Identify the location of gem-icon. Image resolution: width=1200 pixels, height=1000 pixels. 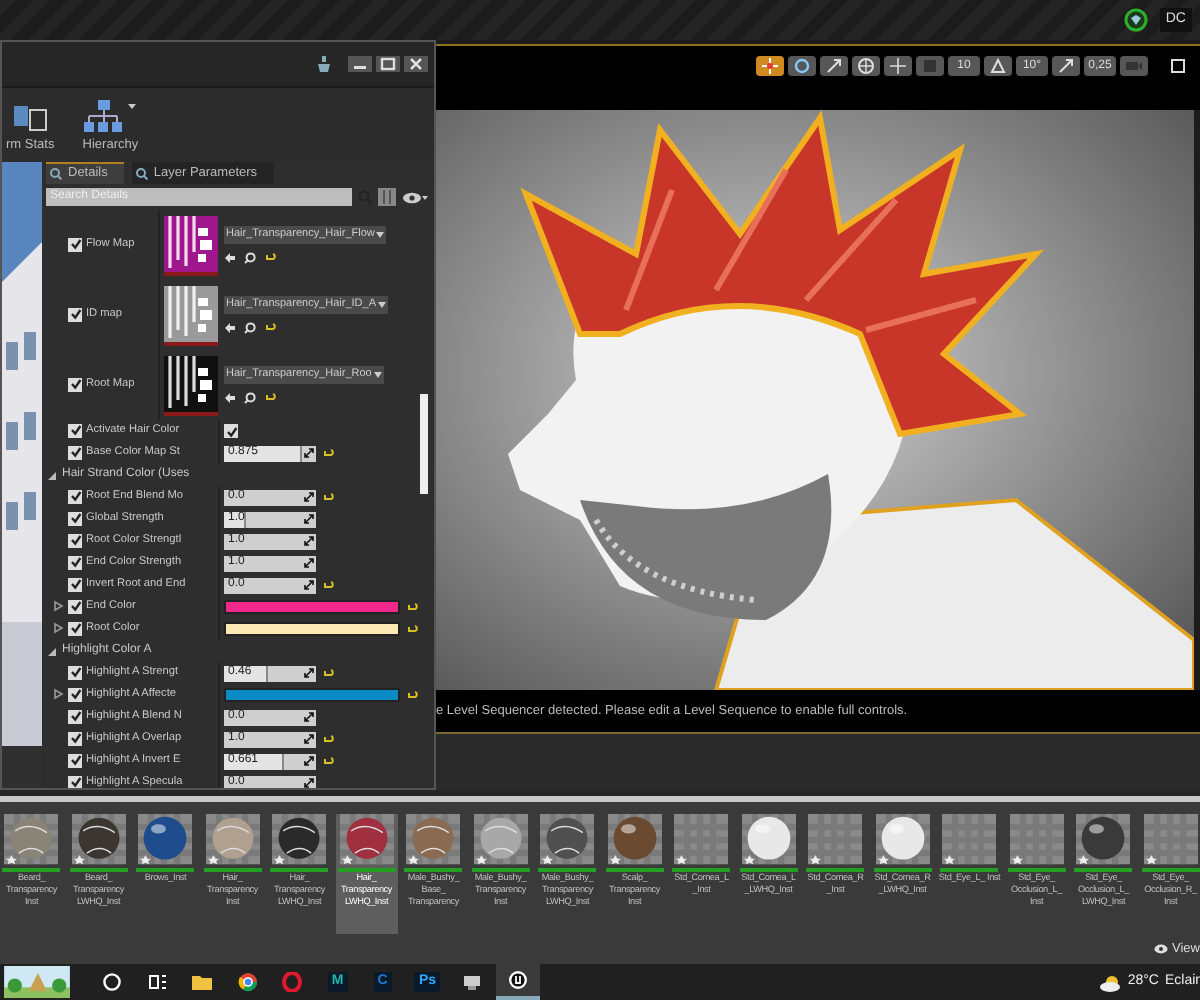
(1135, 20).